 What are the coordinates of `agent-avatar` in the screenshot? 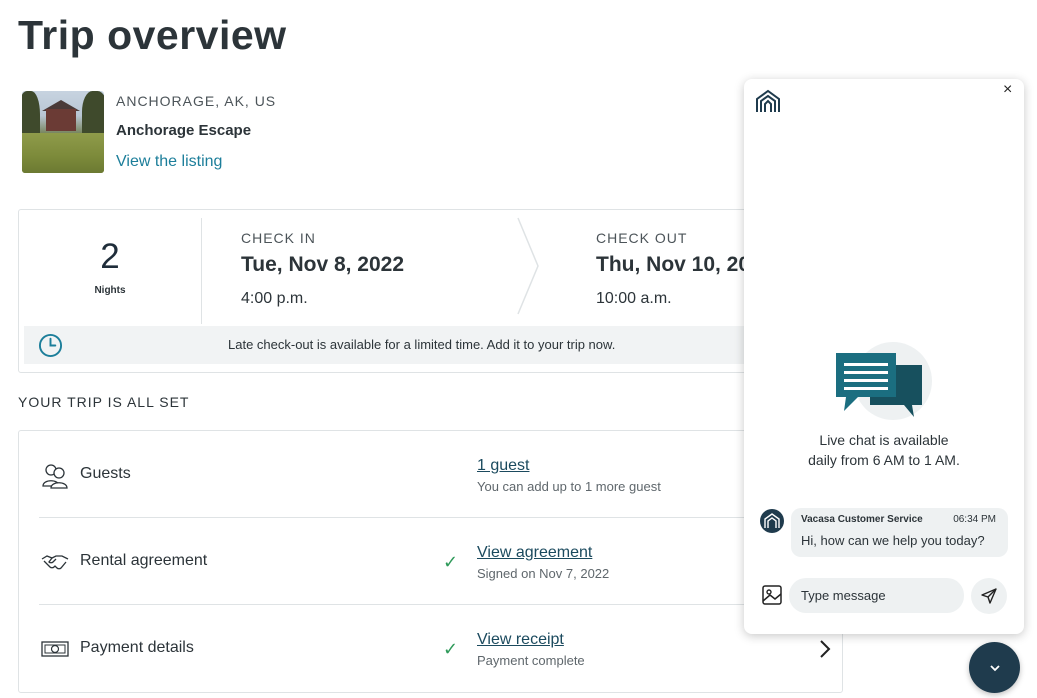 It's located at (772, 521).